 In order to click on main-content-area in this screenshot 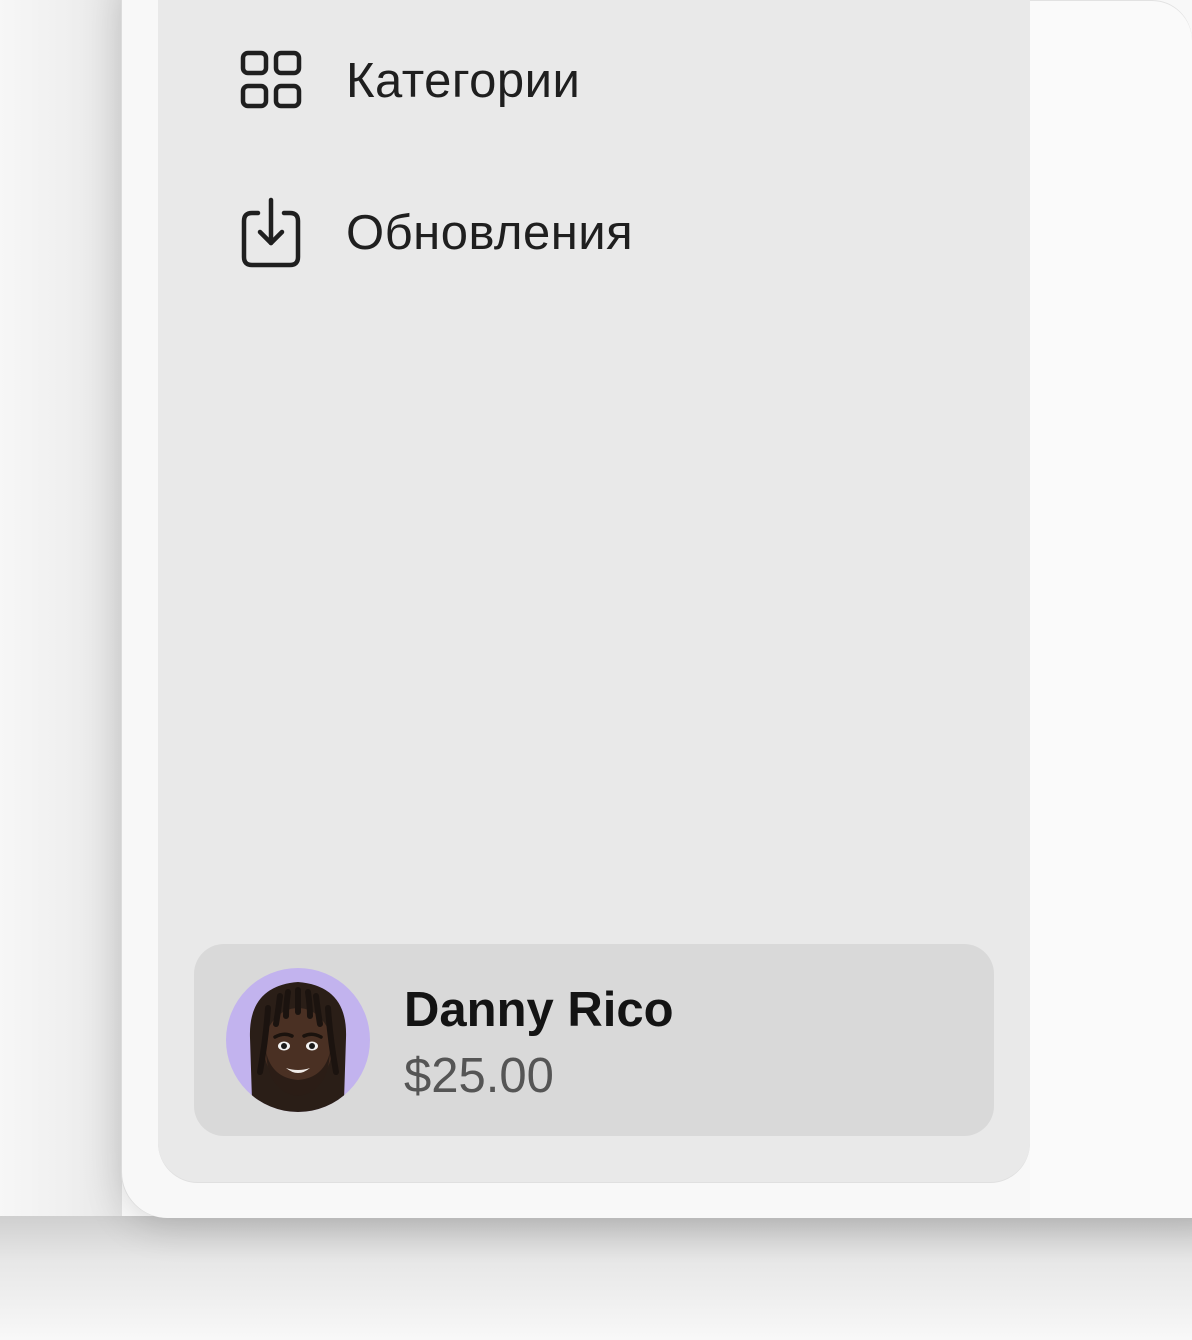, I will do `click(1111, 609)`.